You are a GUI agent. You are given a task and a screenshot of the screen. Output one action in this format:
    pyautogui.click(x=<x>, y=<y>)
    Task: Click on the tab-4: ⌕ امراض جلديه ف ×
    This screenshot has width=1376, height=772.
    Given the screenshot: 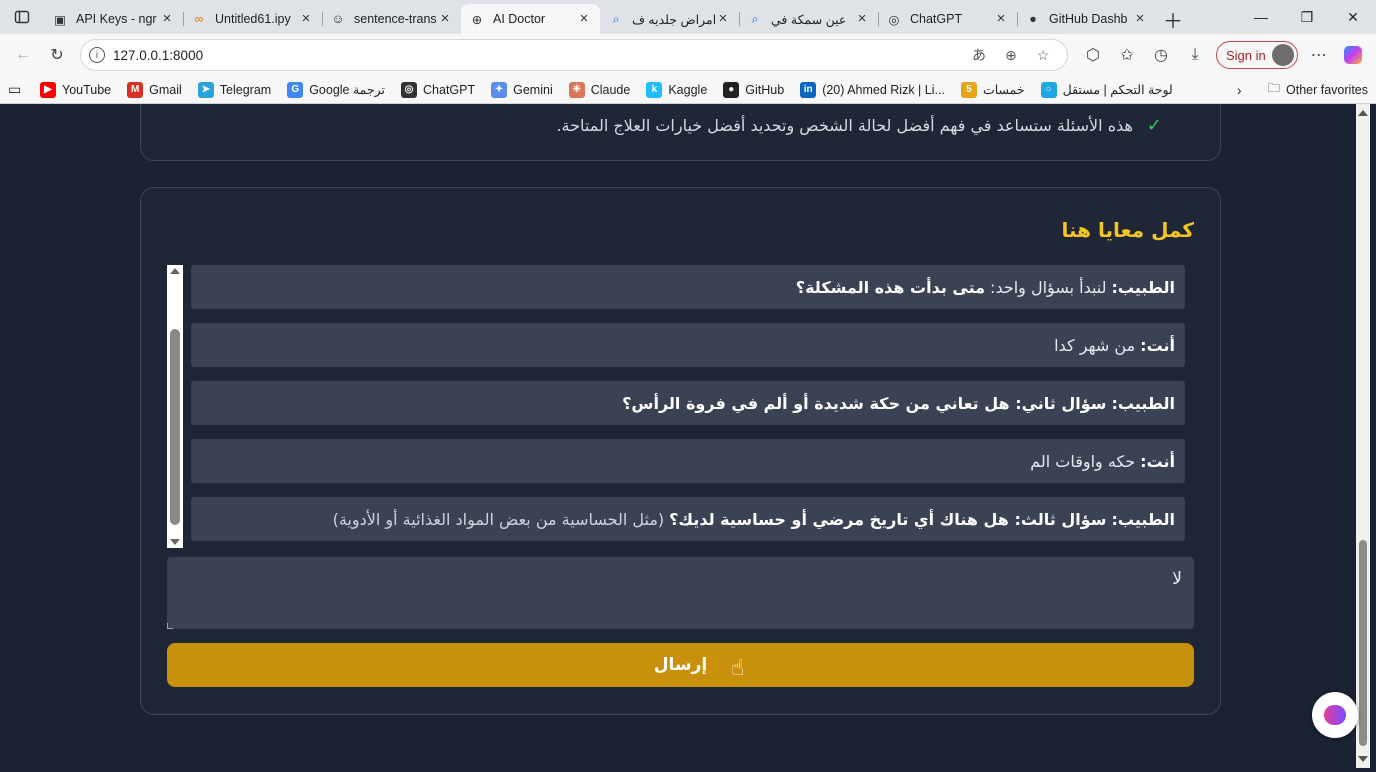 What is the action you would take?
    pyautogui.click(x=669, y=19)
    